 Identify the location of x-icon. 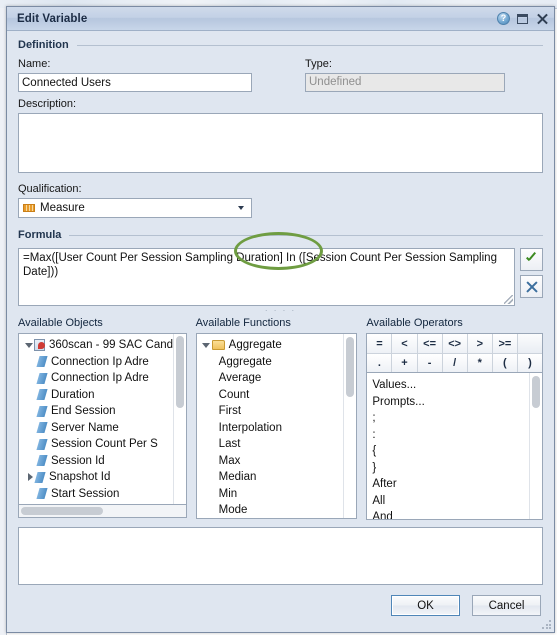
(531, 286).